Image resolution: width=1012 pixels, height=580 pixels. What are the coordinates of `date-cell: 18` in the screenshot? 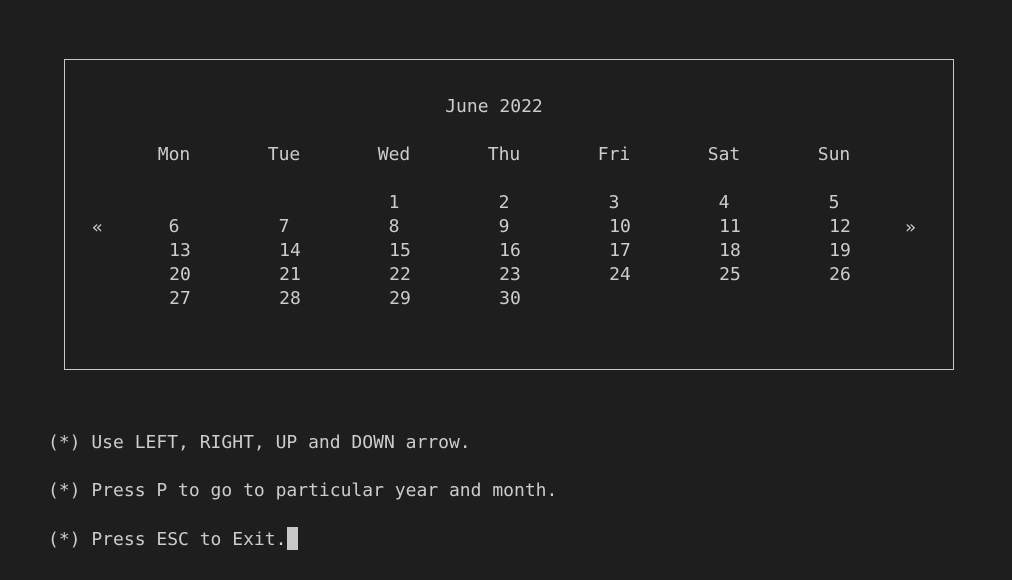 It's located at (730, 251).